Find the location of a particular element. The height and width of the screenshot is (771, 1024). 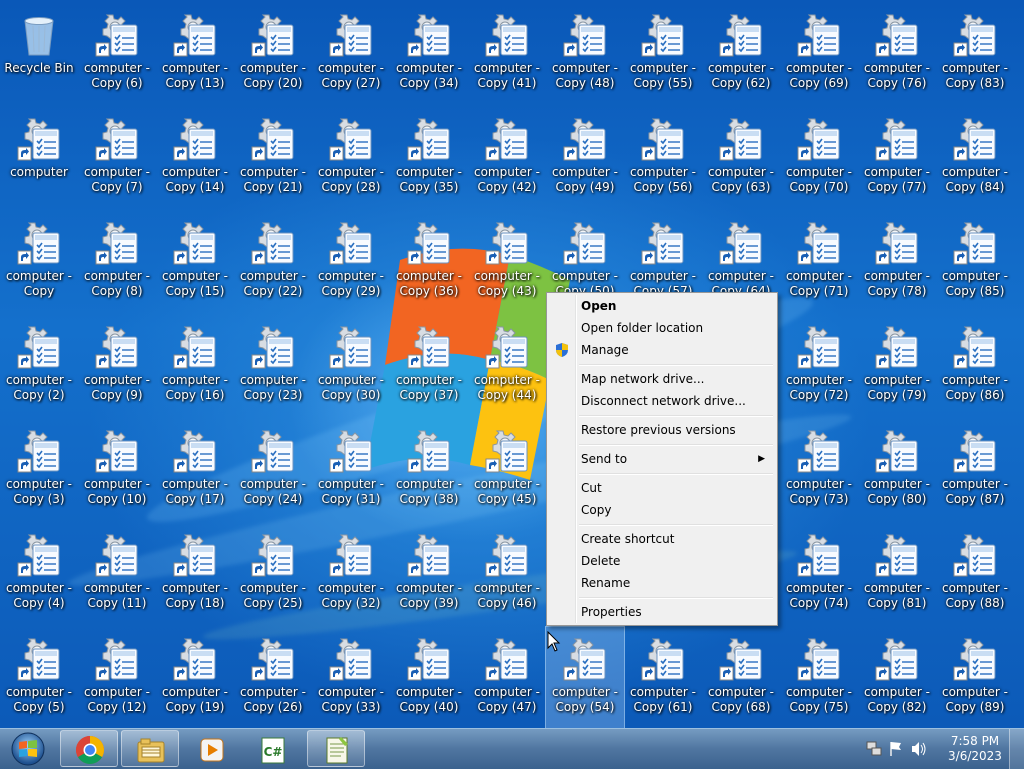

desktop-shortcut-item: computer - Copy (3) is located at coordinates (39, 471).